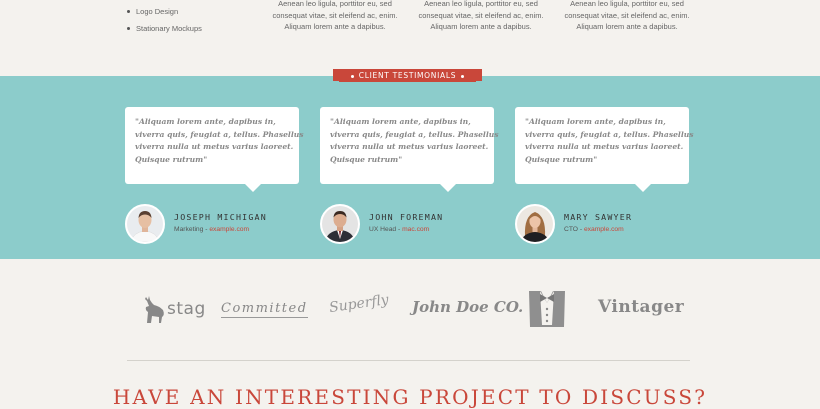 Image resolution: width=820 pixels, height=409 pixels. What do you see at coordinates (164, 30) in the screenshot?
I see `list-item: Stationary Mockups` at bounding box center [164, 30].